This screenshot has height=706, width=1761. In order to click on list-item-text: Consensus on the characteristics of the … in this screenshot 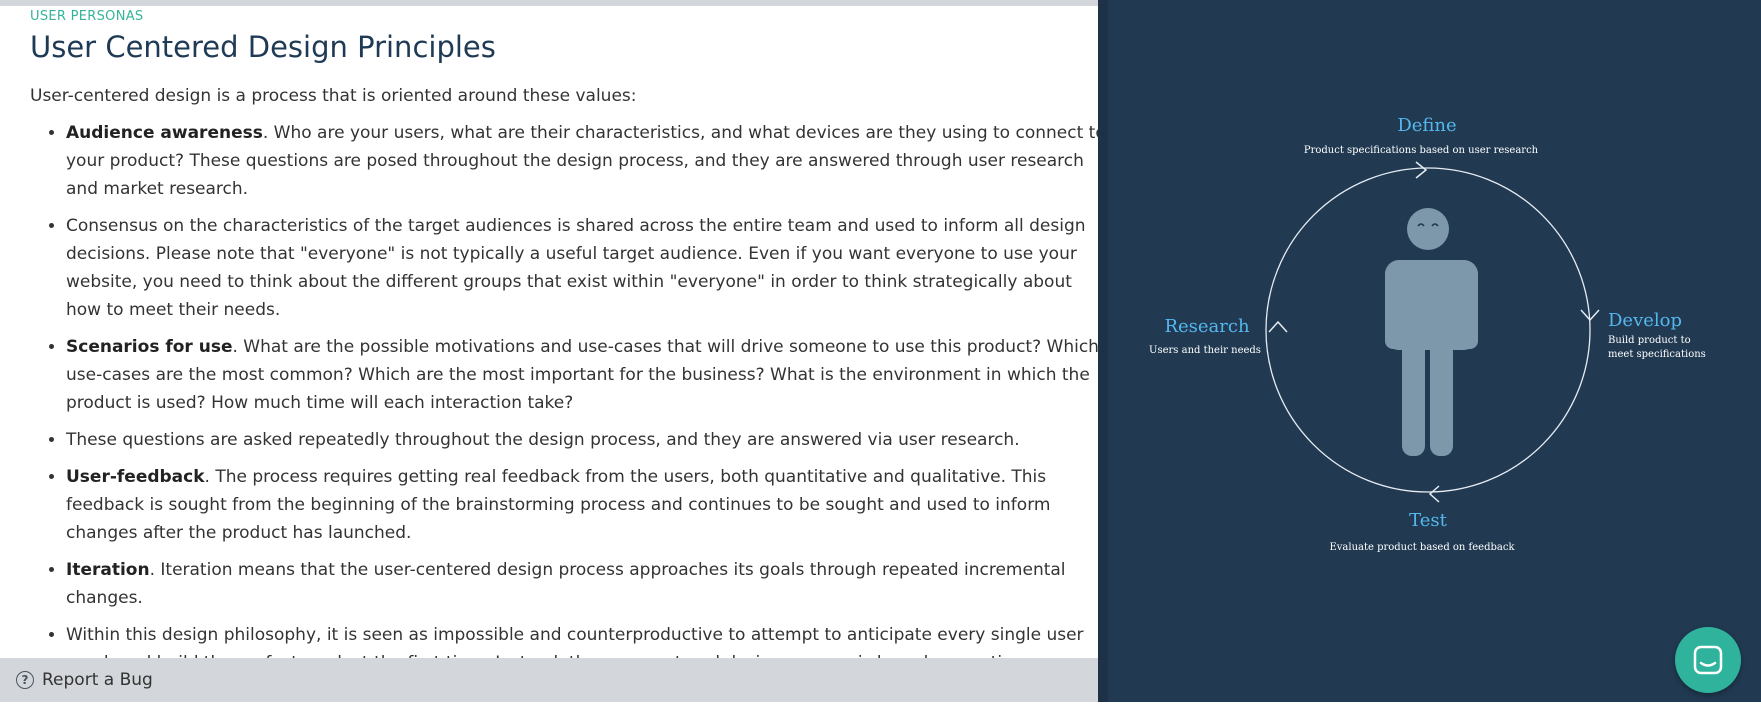, I will do `click(576, 268)`.